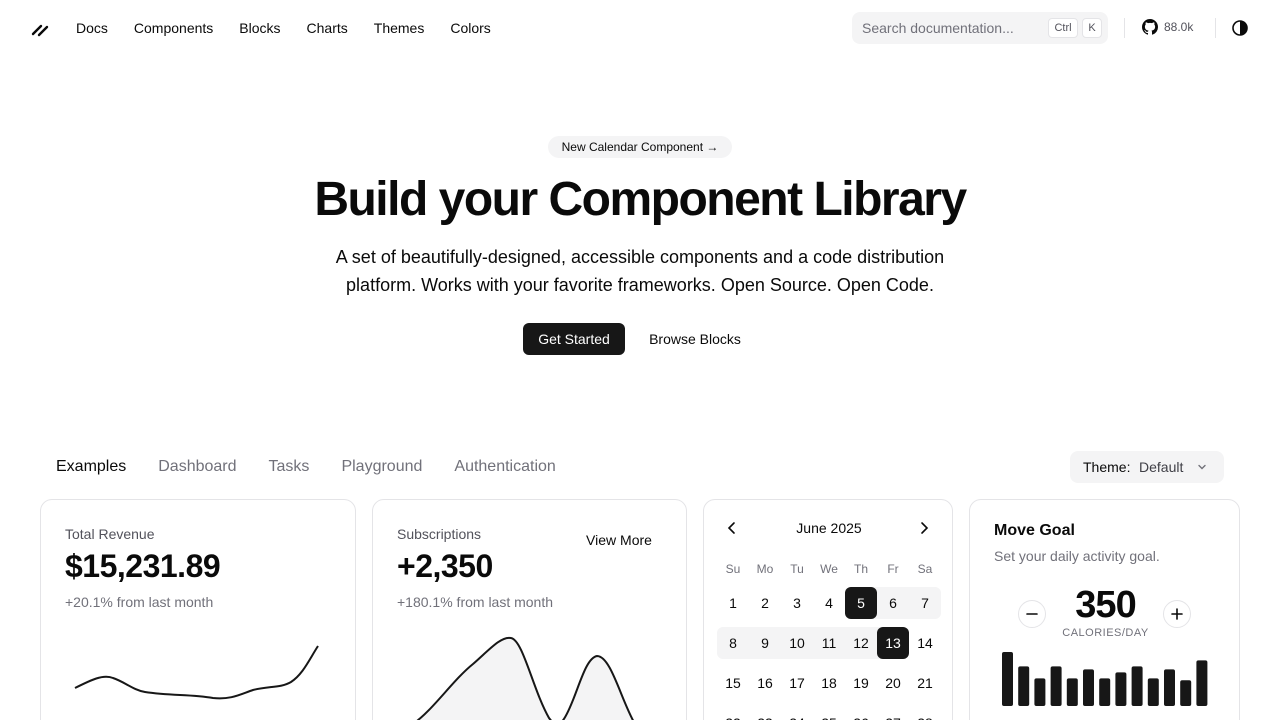  What do you see at coordinates (139, 602) in the screenshot?
I see `revenue-delta: +20.1% from last month` at bounding box center [139, 602].